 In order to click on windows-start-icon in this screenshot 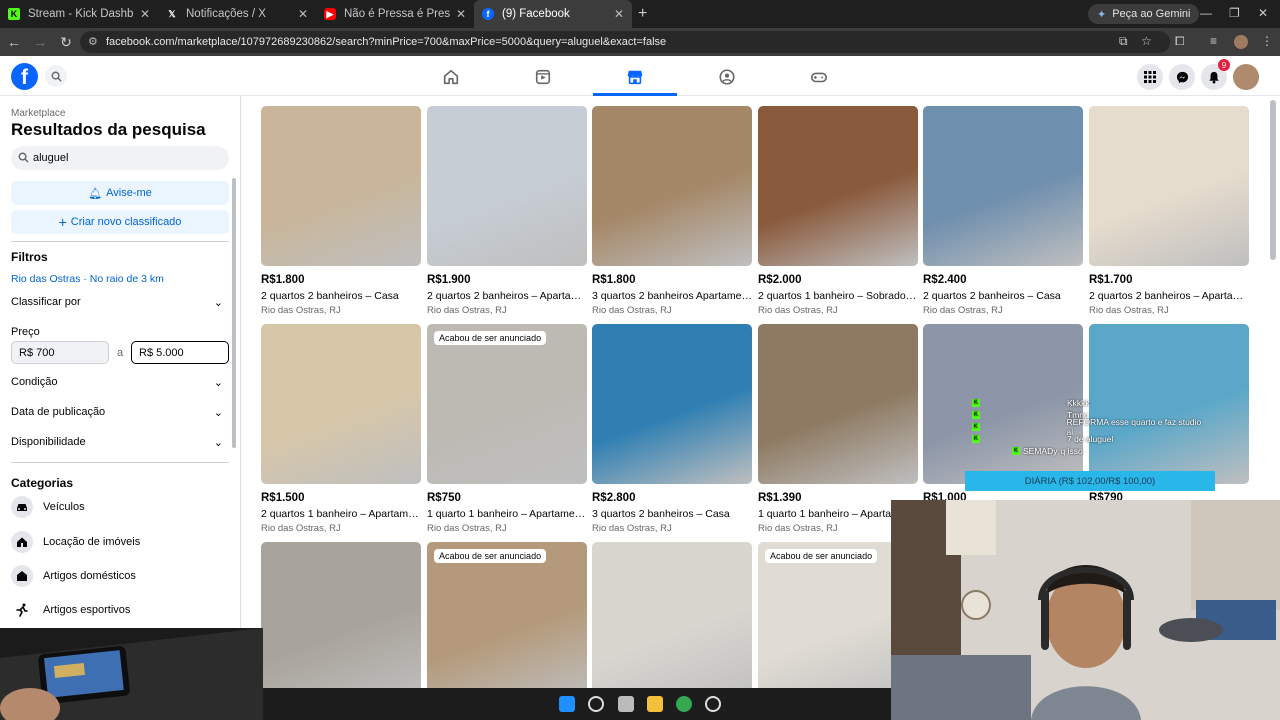, I will do `click(567, 704)`.